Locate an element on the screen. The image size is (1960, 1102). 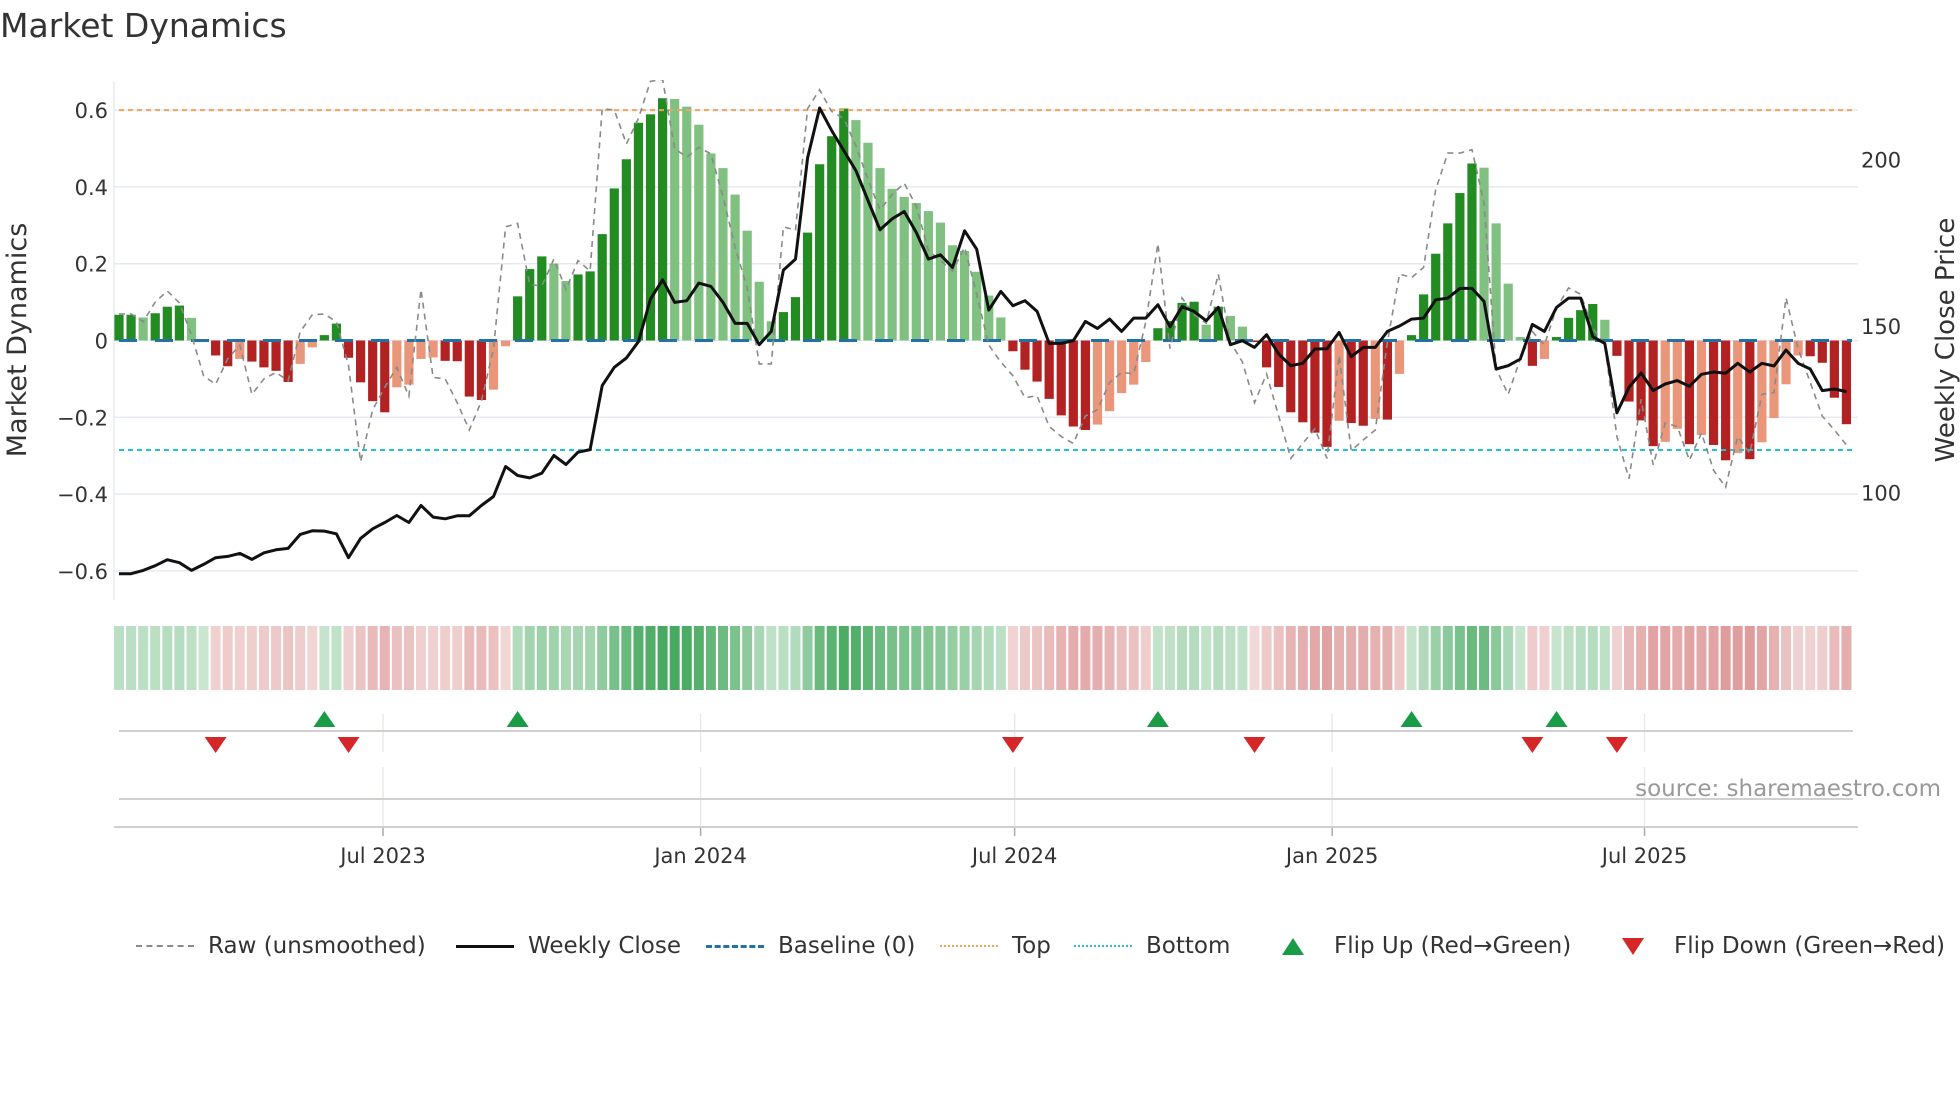
flip-up-marker is located at coordinates (517, 719).